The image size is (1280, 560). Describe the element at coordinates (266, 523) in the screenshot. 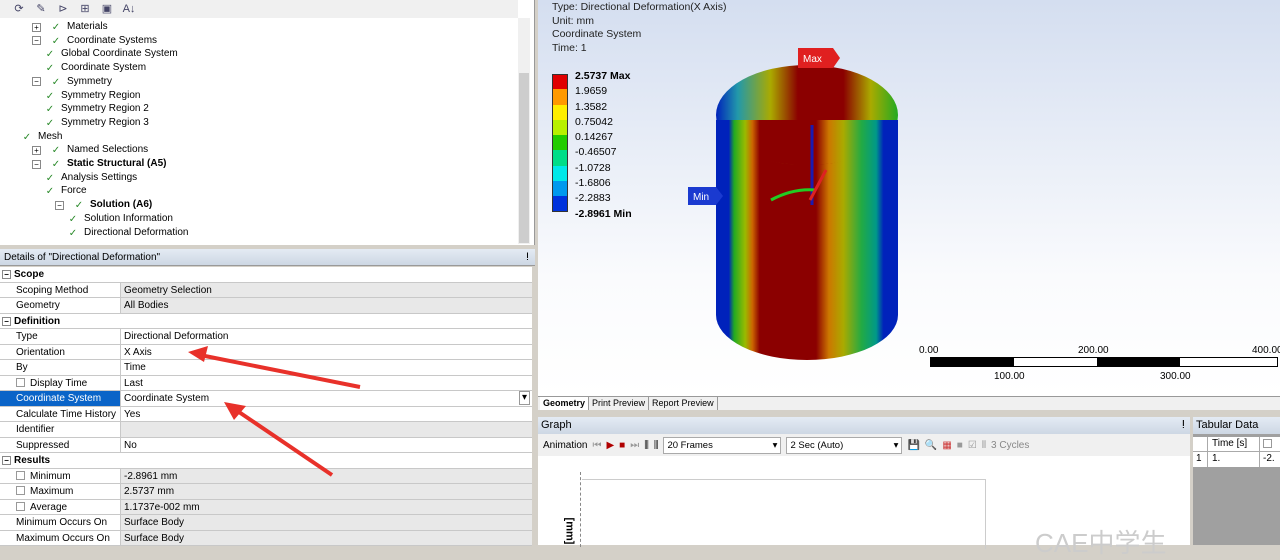

I see `details-row: Minimum Occurs On Surface Body` at that location.